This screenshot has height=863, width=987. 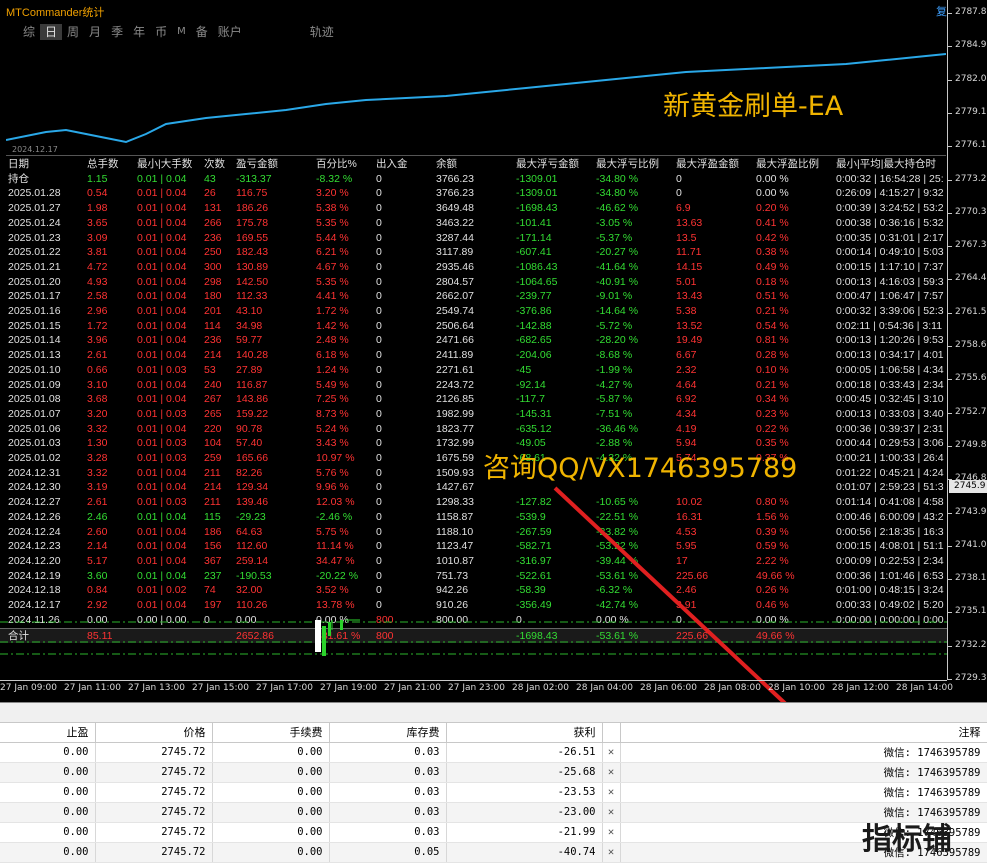 I want to click on price-tick-label: 2767.3, so click(x=971, y=245).